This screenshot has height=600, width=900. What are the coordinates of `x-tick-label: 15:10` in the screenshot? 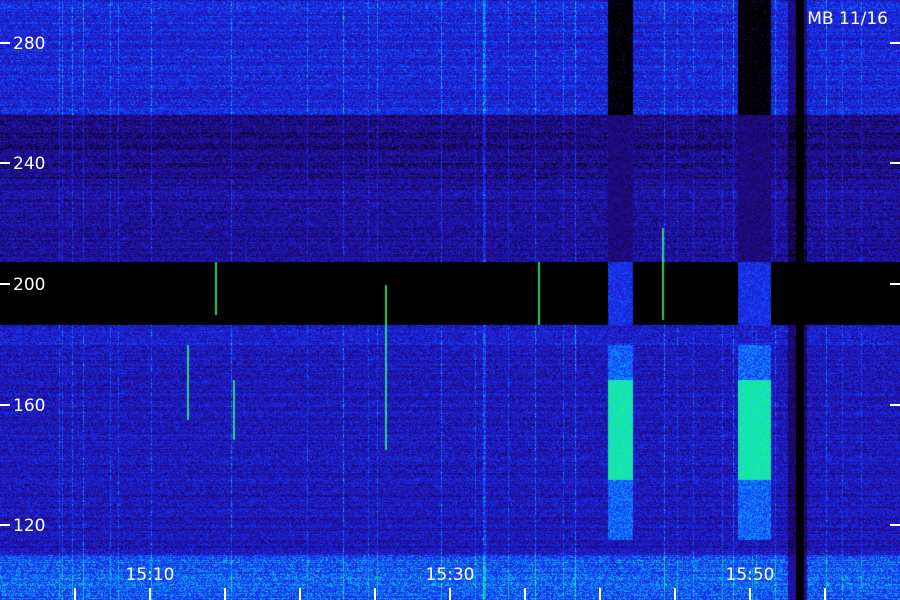 It's located at (150, 575).